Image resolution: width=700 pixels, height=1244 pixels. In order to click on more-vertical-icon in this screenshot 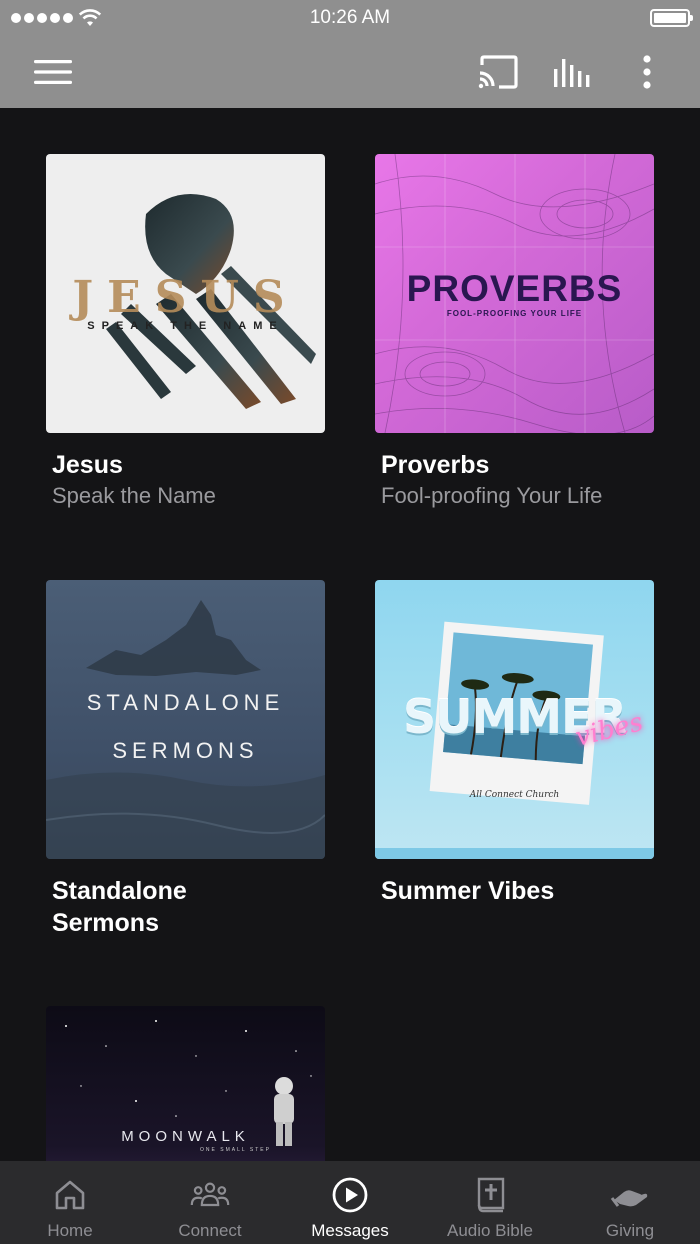, I will do `click(647, 72)`.